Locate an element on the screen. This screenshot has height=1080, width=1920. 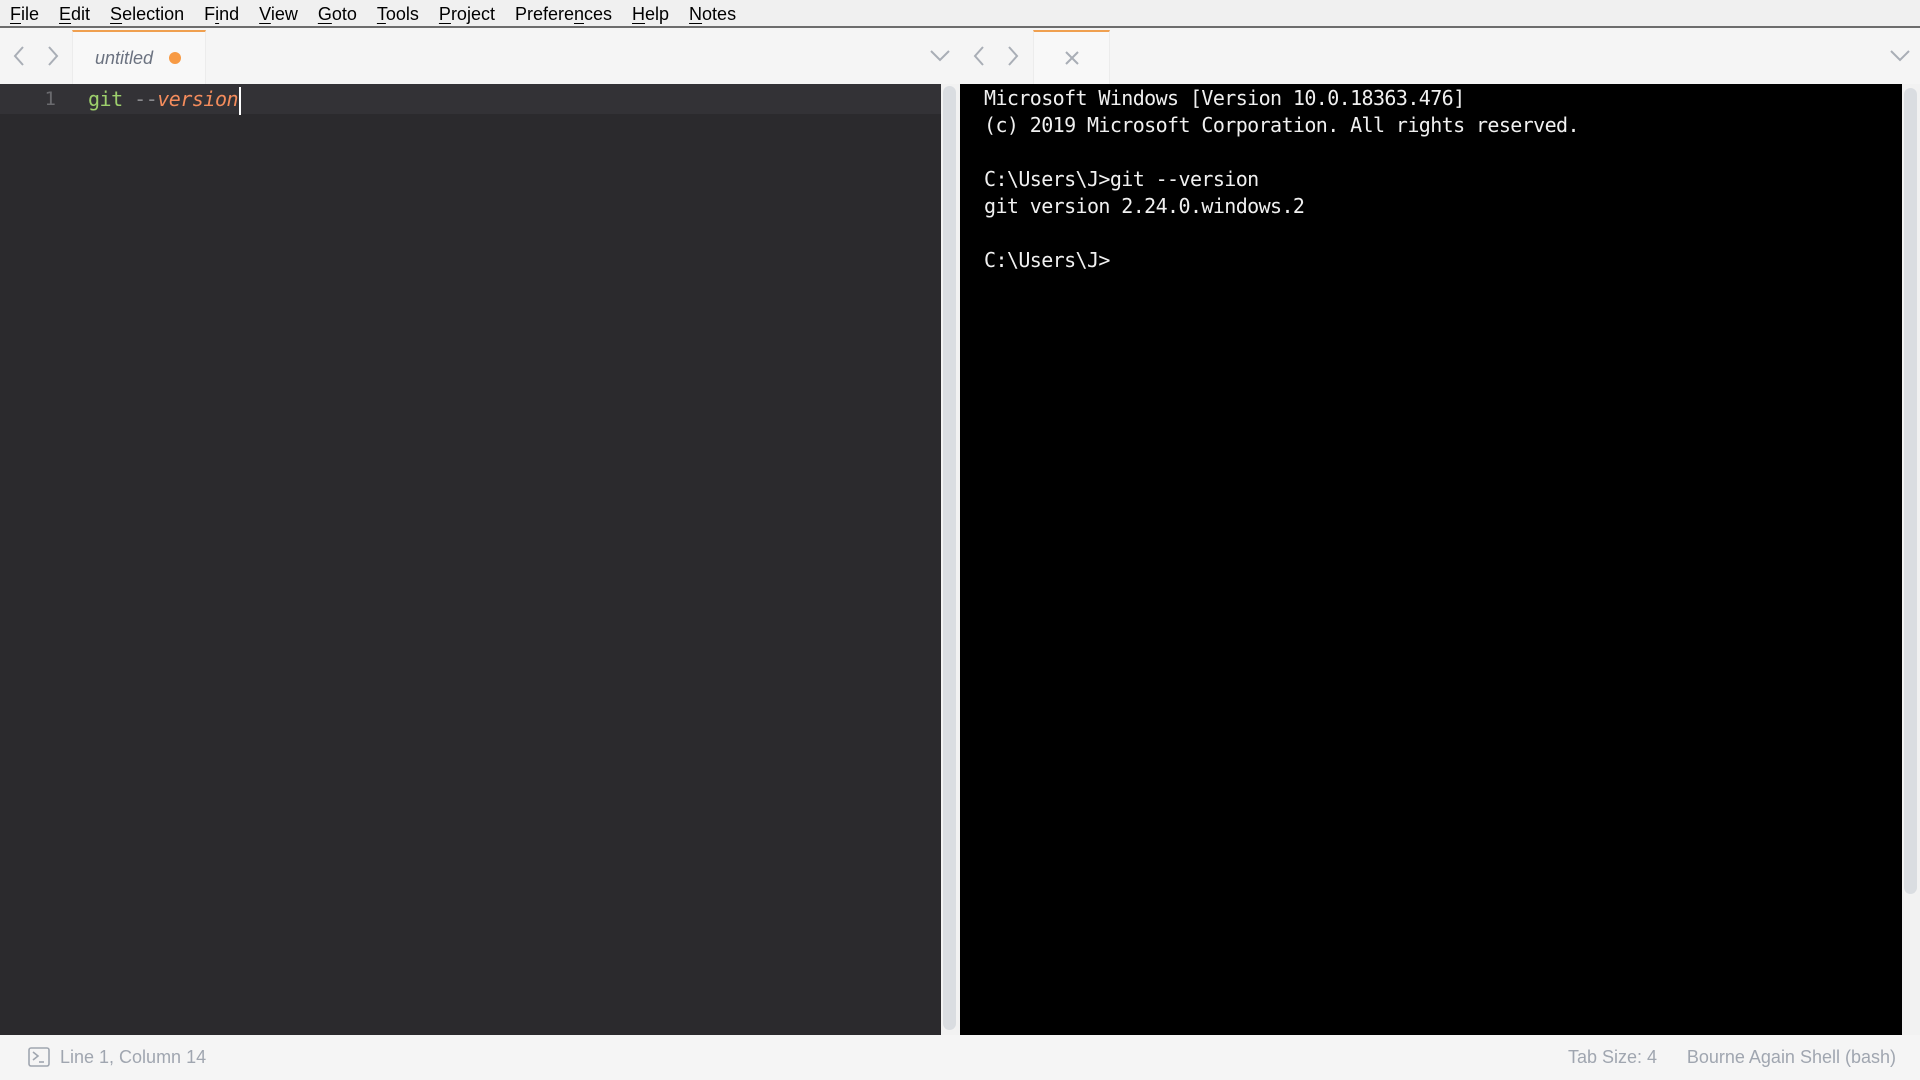
right-tab-bar is located at coordinates (1476, 56).